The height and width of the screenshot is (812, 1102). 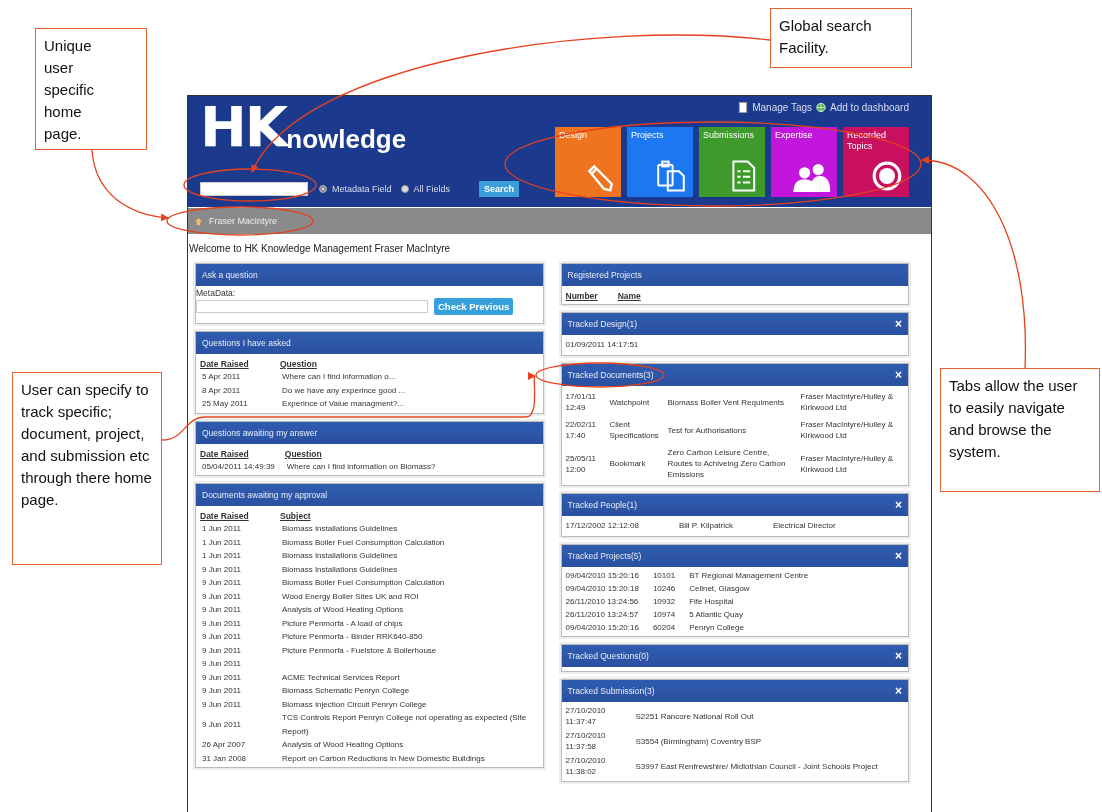 I want to click on table-cell: Watchpoint, so click(x=638, y=402).